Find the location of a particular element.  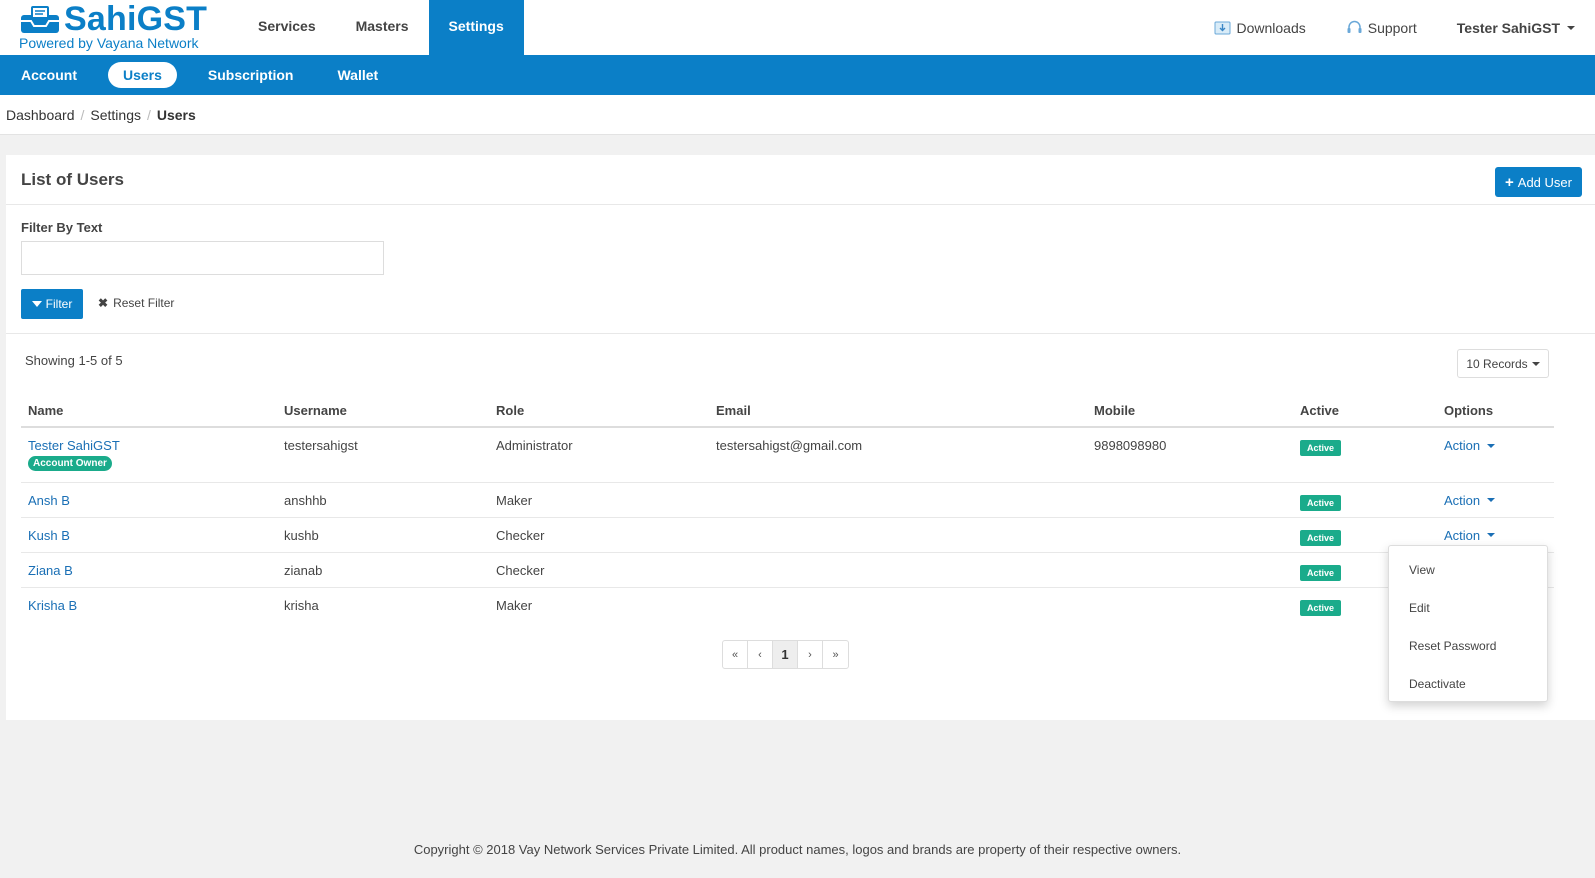

user-name-link: Krisha B is located at coordinates (52, 605).